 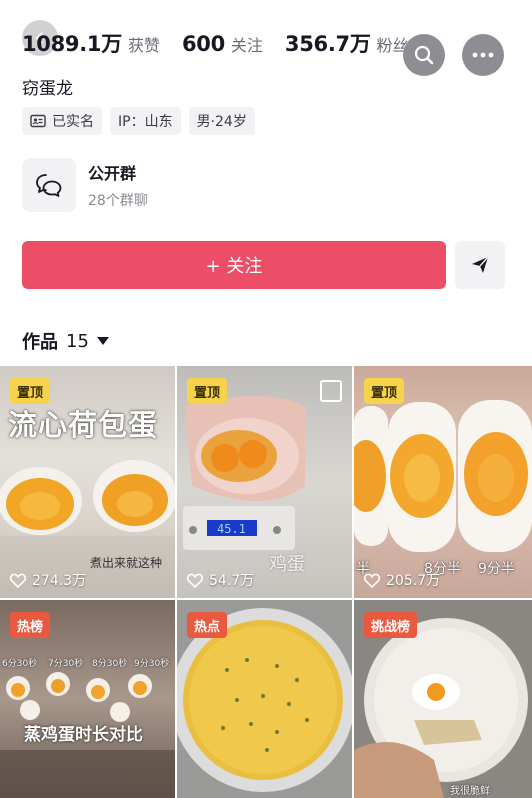 What do you see at coordinates (391, 625) in the screenshot?
I see `challenge-badge: 挑战榜` at bounding box center [391, 625].